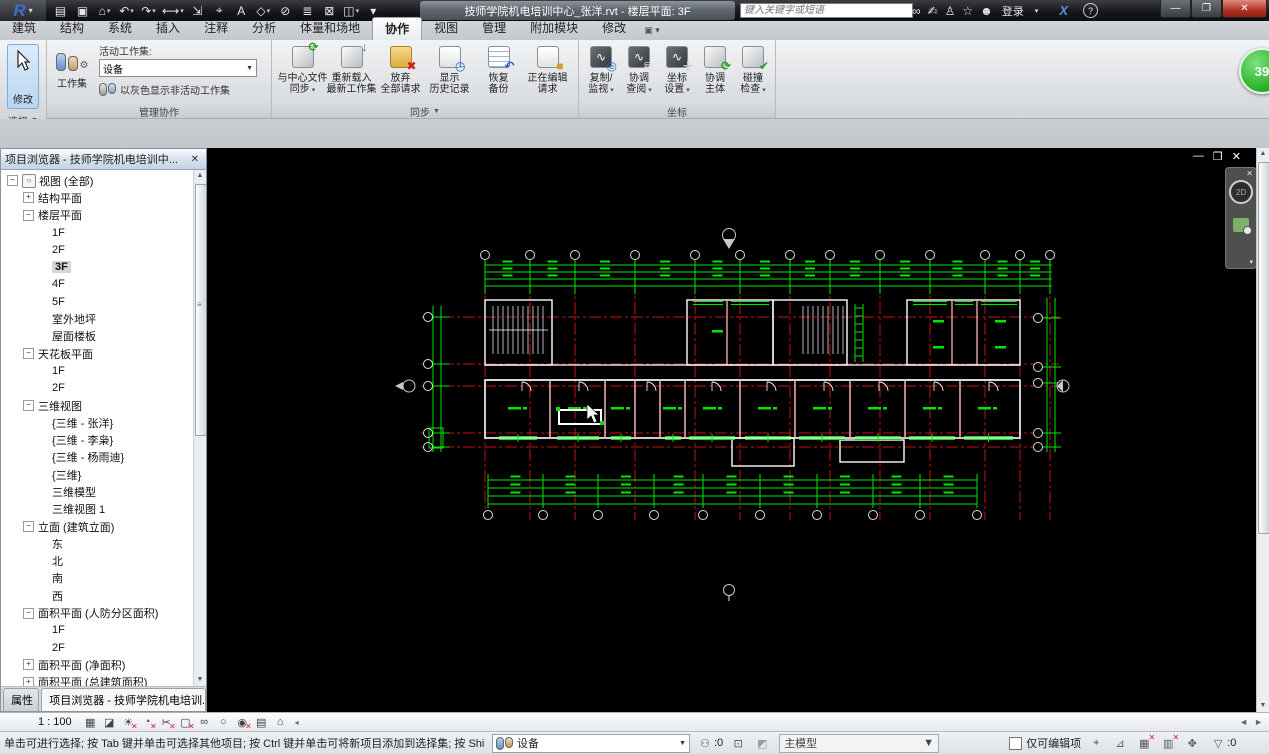  Describe the element at coordinates (21, 699) in the screenshot. I see `tab-properties: 属性` at that location.